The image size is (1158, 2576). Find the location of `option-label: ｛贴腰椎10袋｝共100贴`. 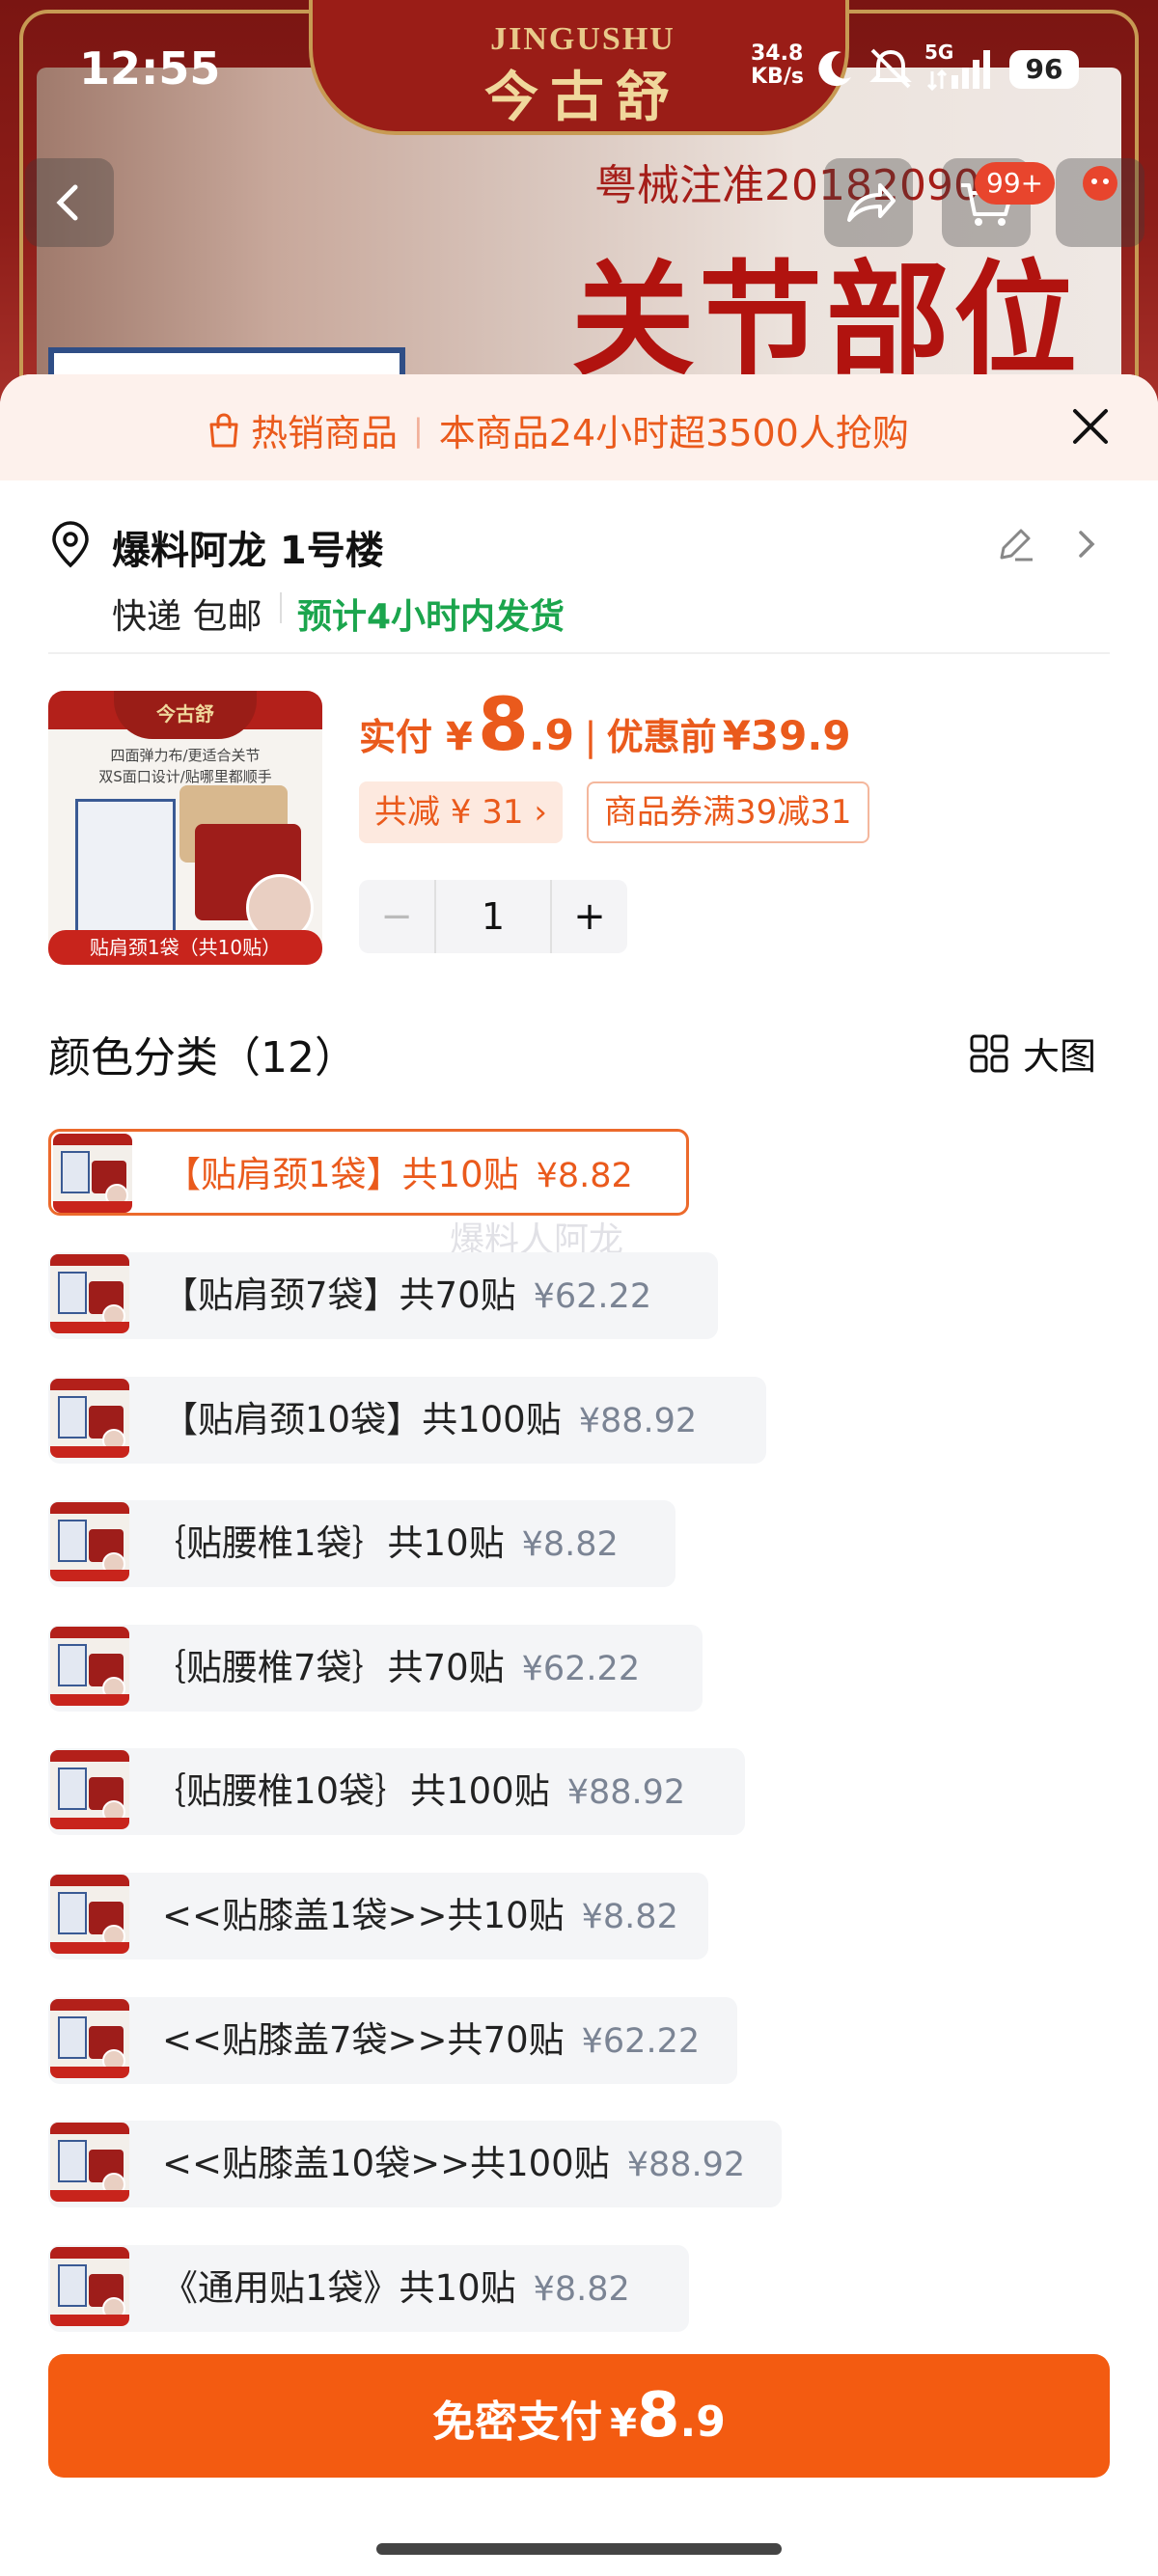

option-label: ｛贴腰椎10袋｝共100贴 is located at coordinates (350, 1791).